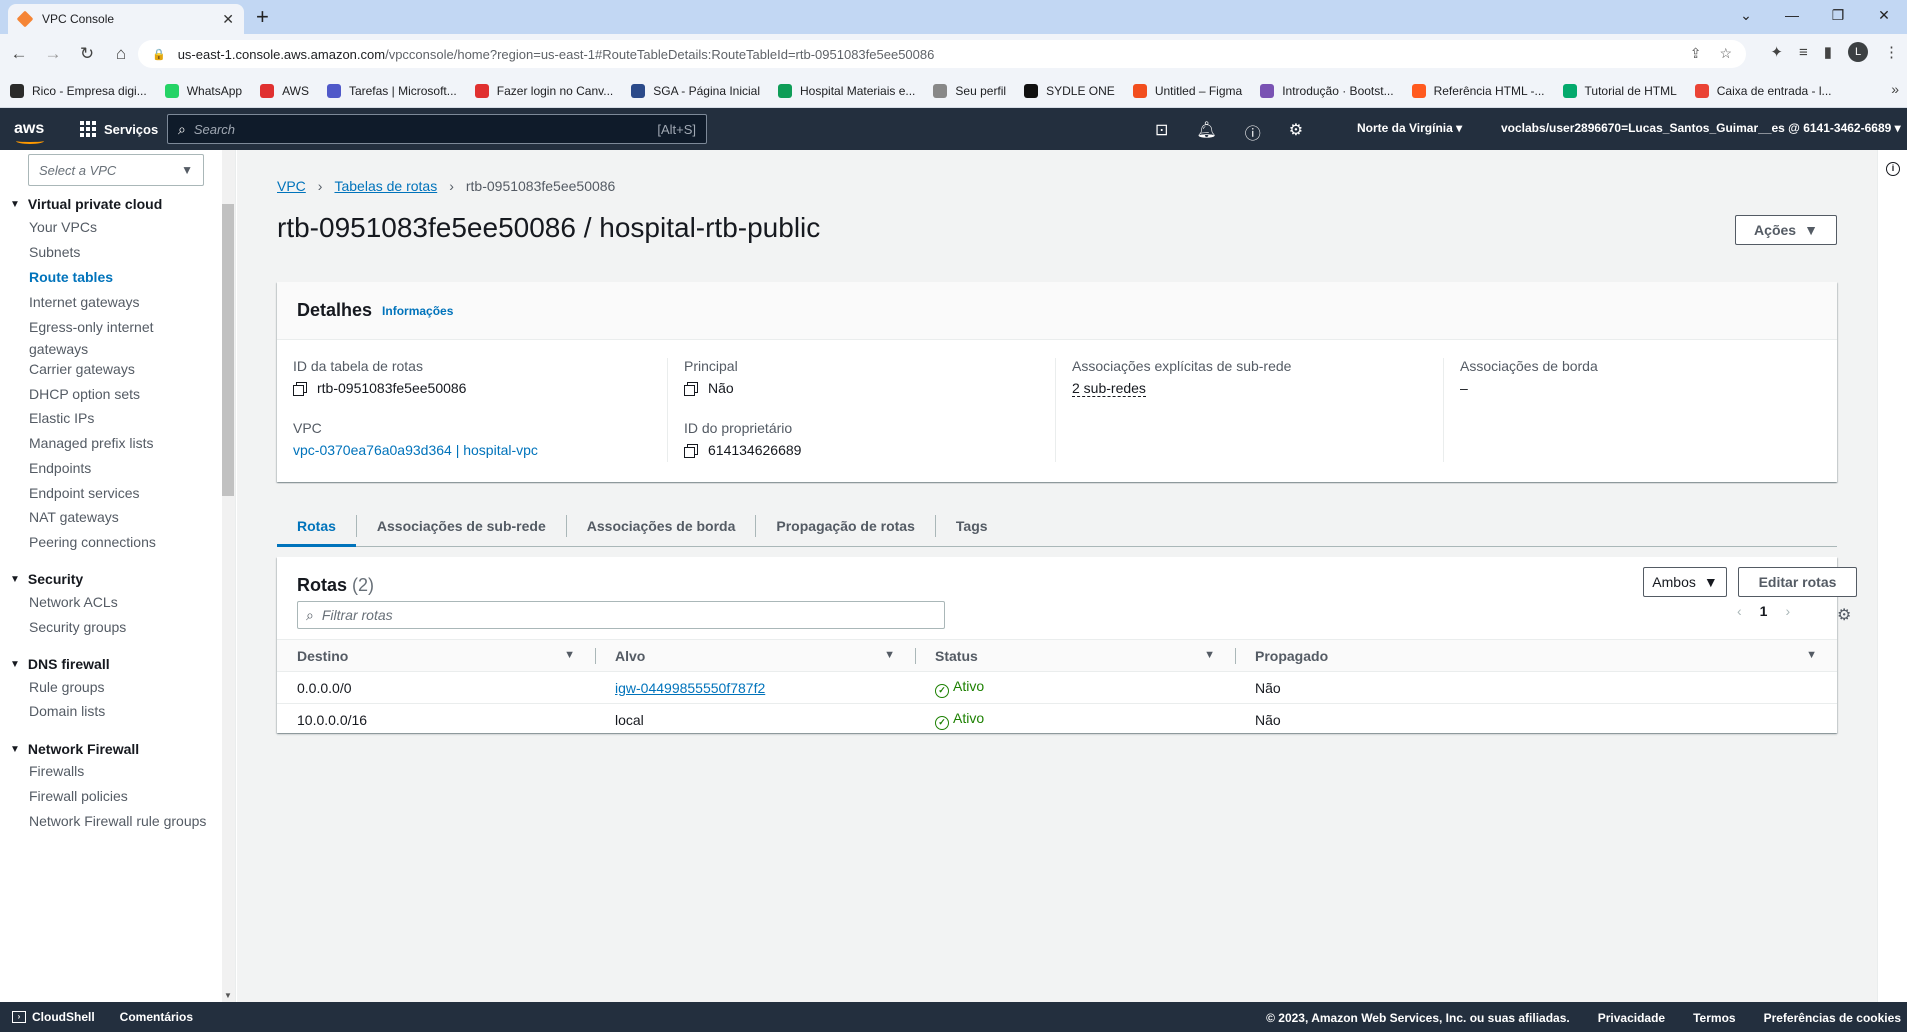 The height and width of the screenshot is (1032, 1907). What do you see at coordinates (262, 17) in the screenshot?
I see `new-tab-icon: +` at bounding box center [262, 17].